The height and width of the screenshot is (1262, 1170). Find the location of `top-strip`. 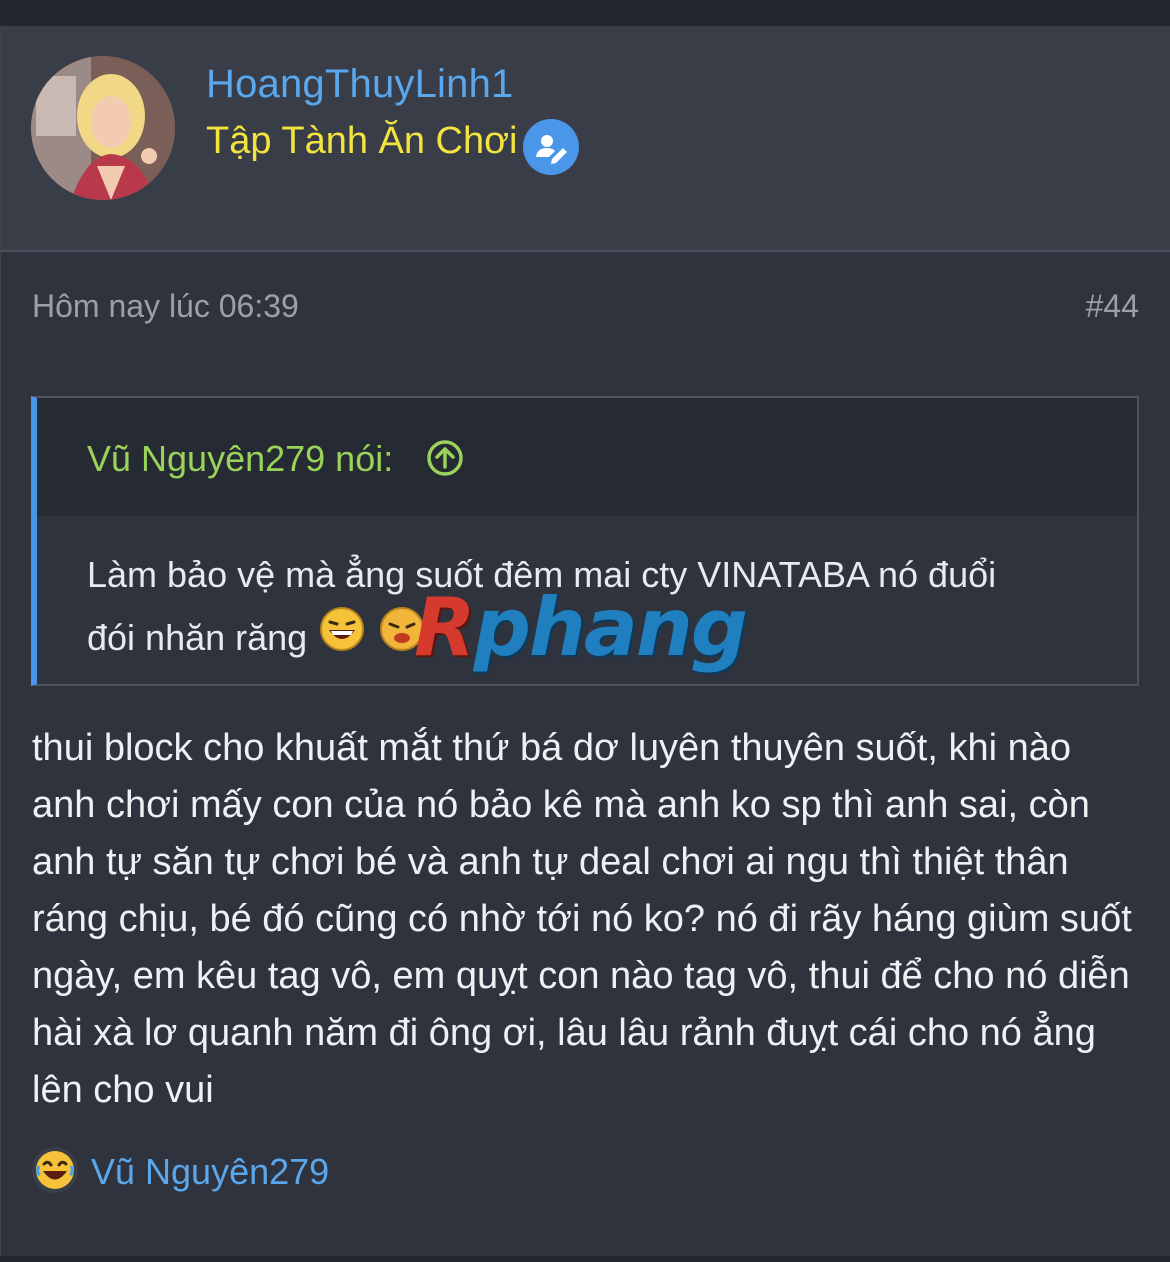

top-strip is located at coordinates (585, 13).